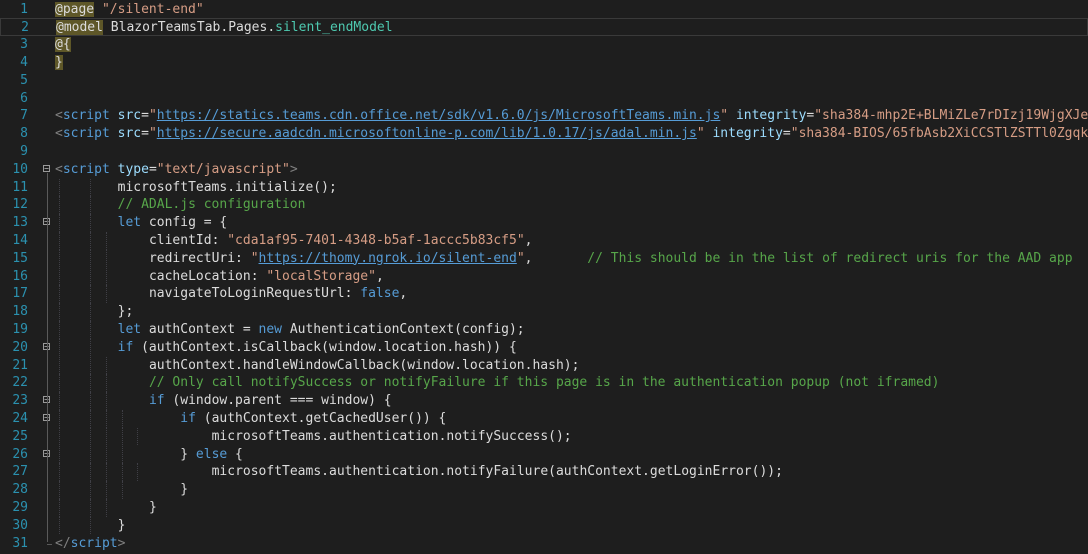 This screenshot has width=1088, height=554. Describe the element at coordinates (20, 525) in the screenshot. I see `line-number: 30` at that location.